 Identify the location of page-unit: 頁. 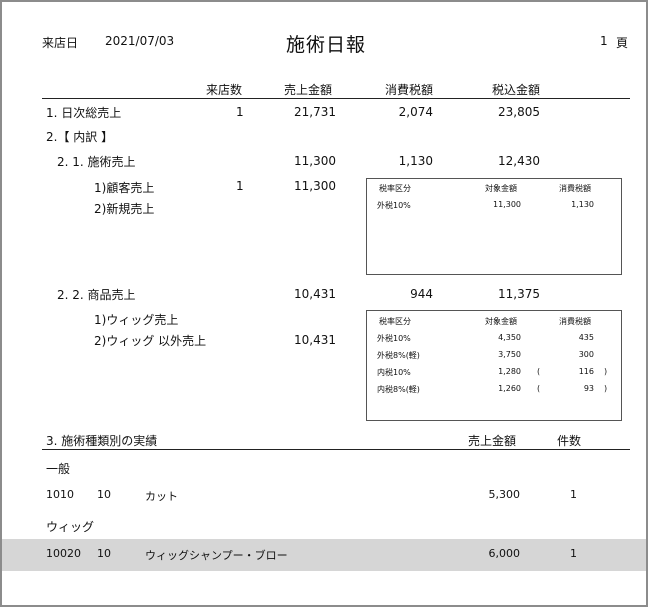
(622, 43).